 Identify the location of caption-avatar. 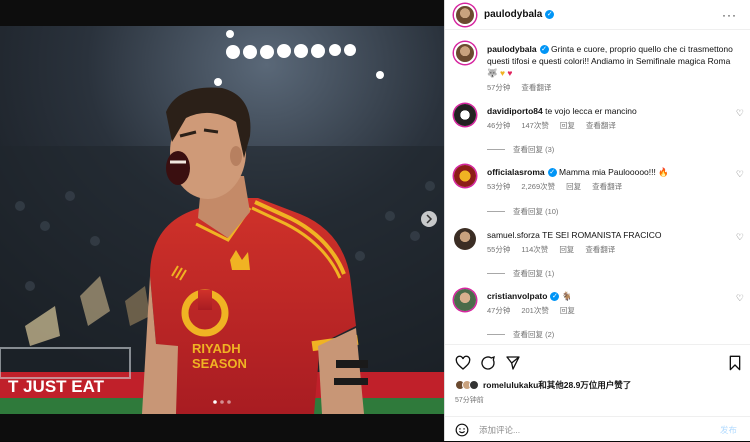
(465, 53).